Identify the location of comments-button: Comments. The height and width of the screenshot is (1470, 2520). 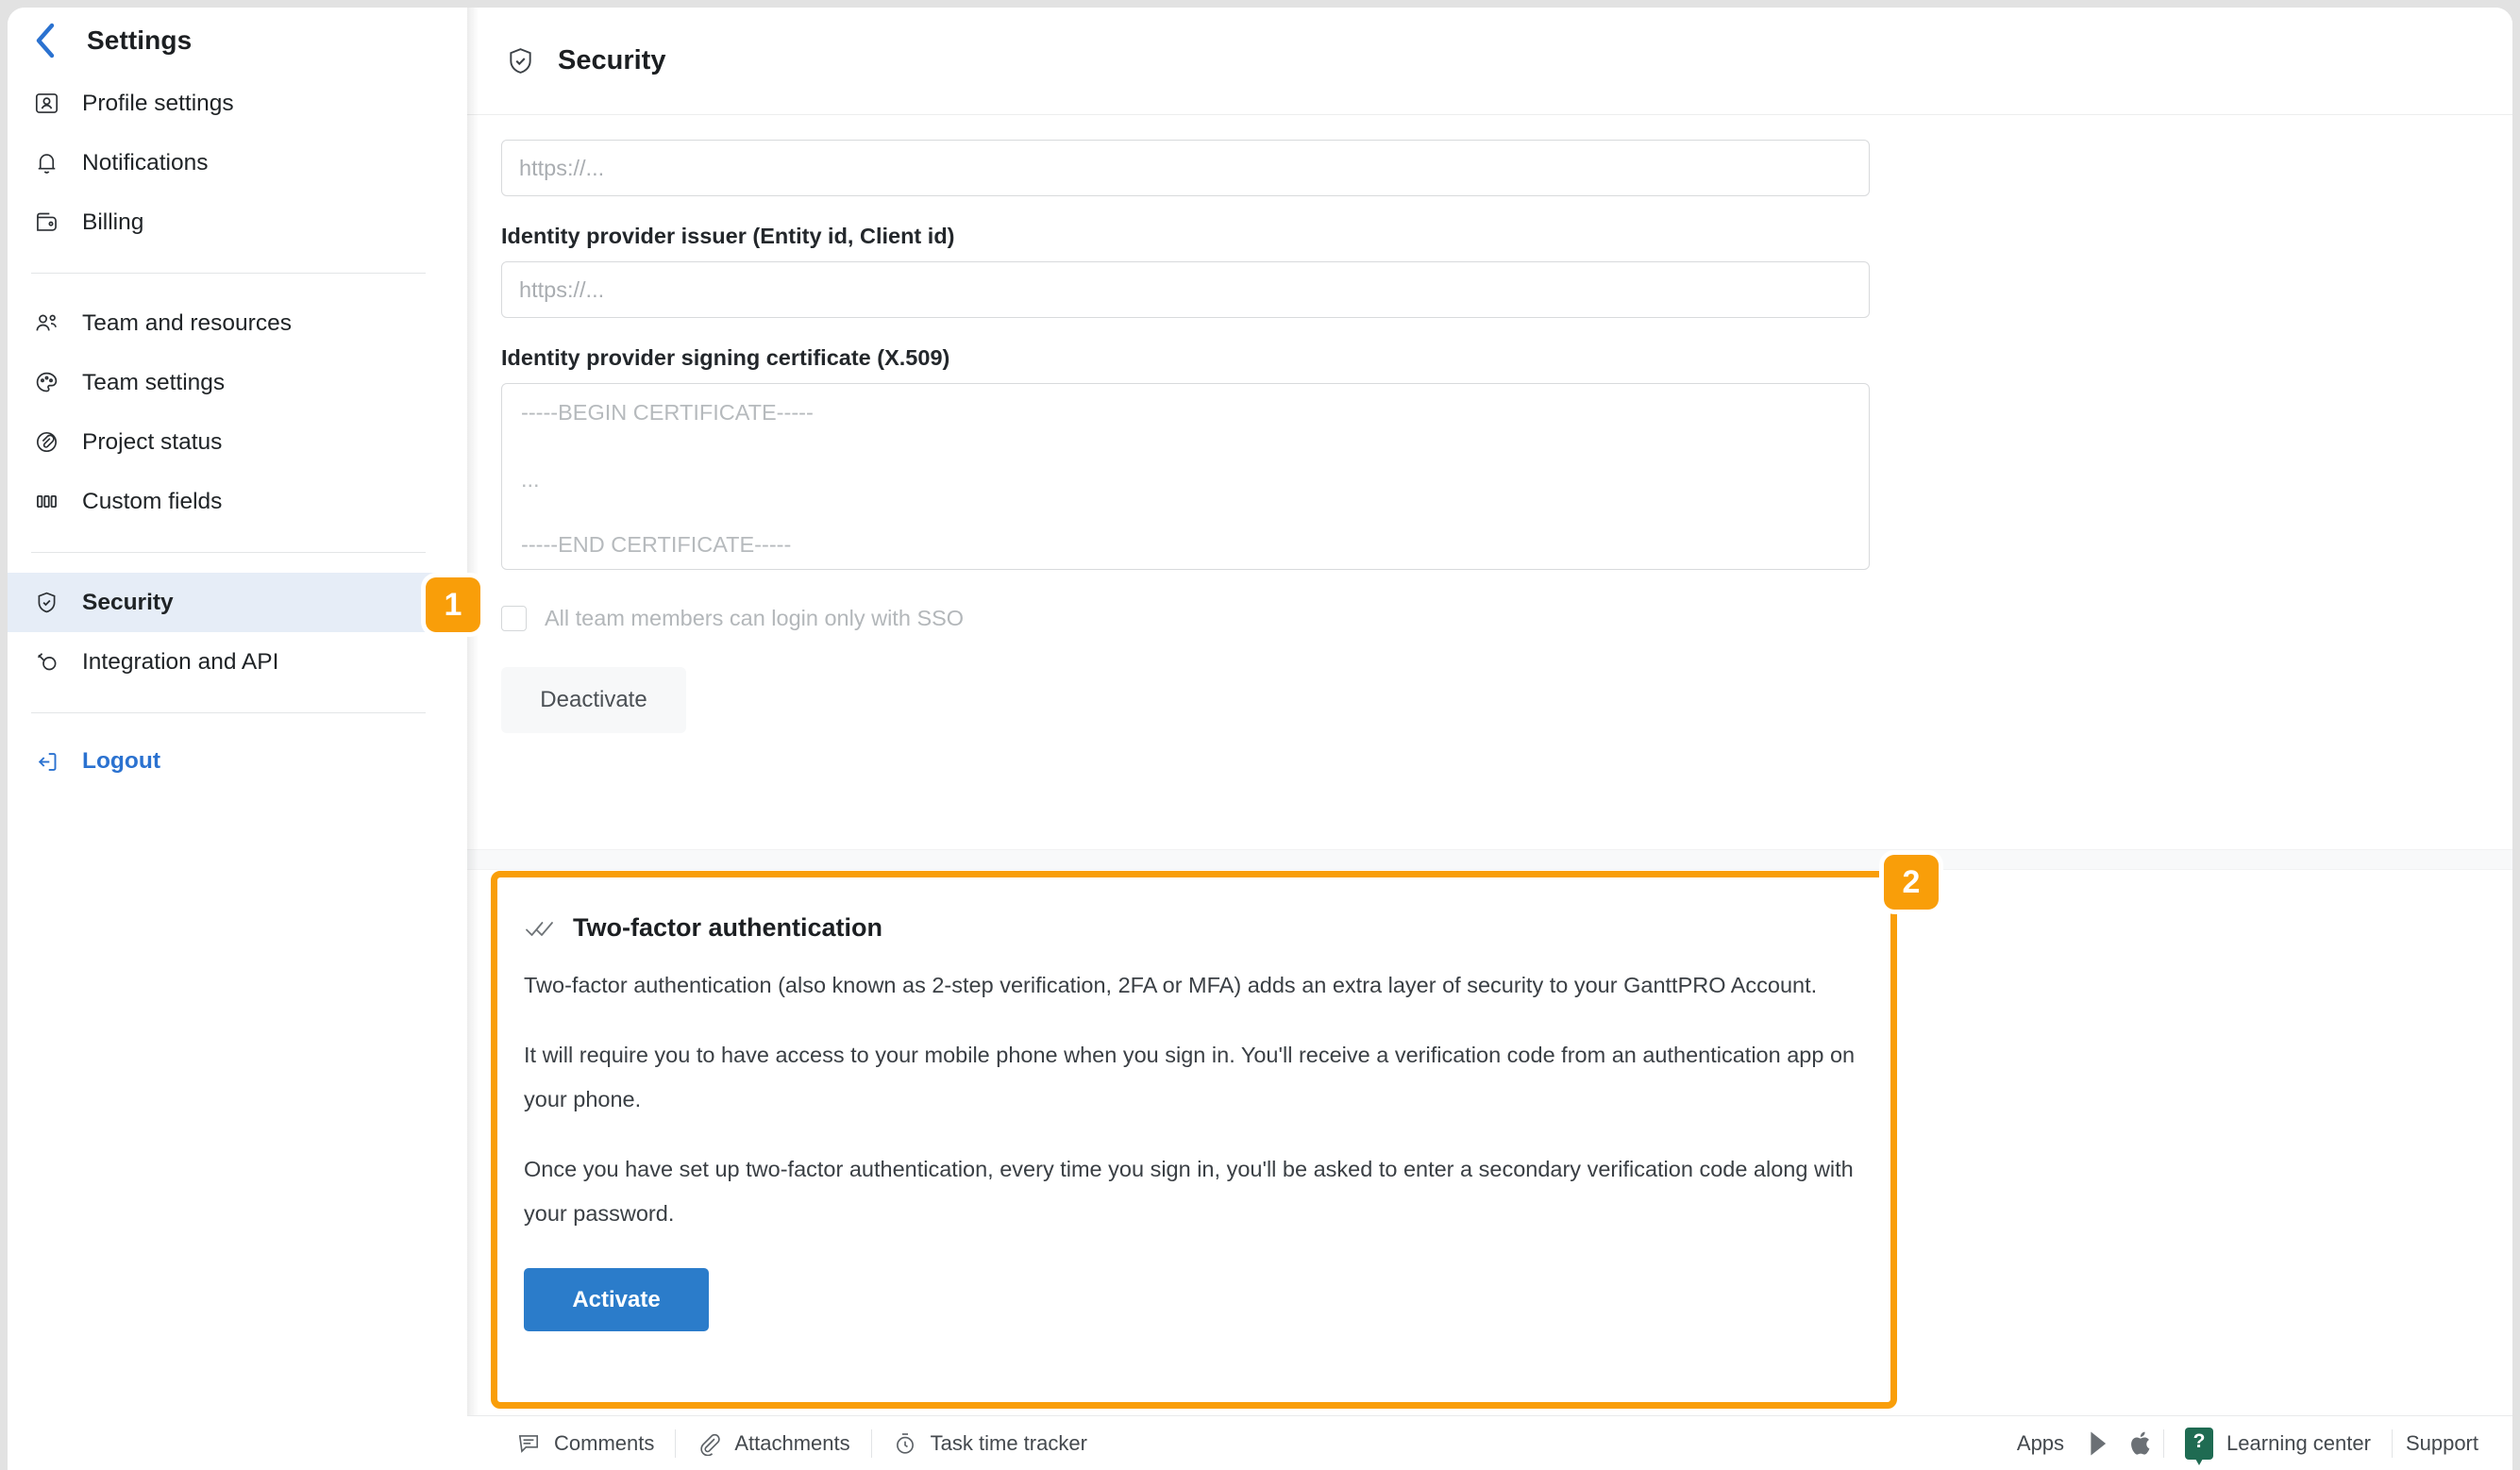
(585, 1443).